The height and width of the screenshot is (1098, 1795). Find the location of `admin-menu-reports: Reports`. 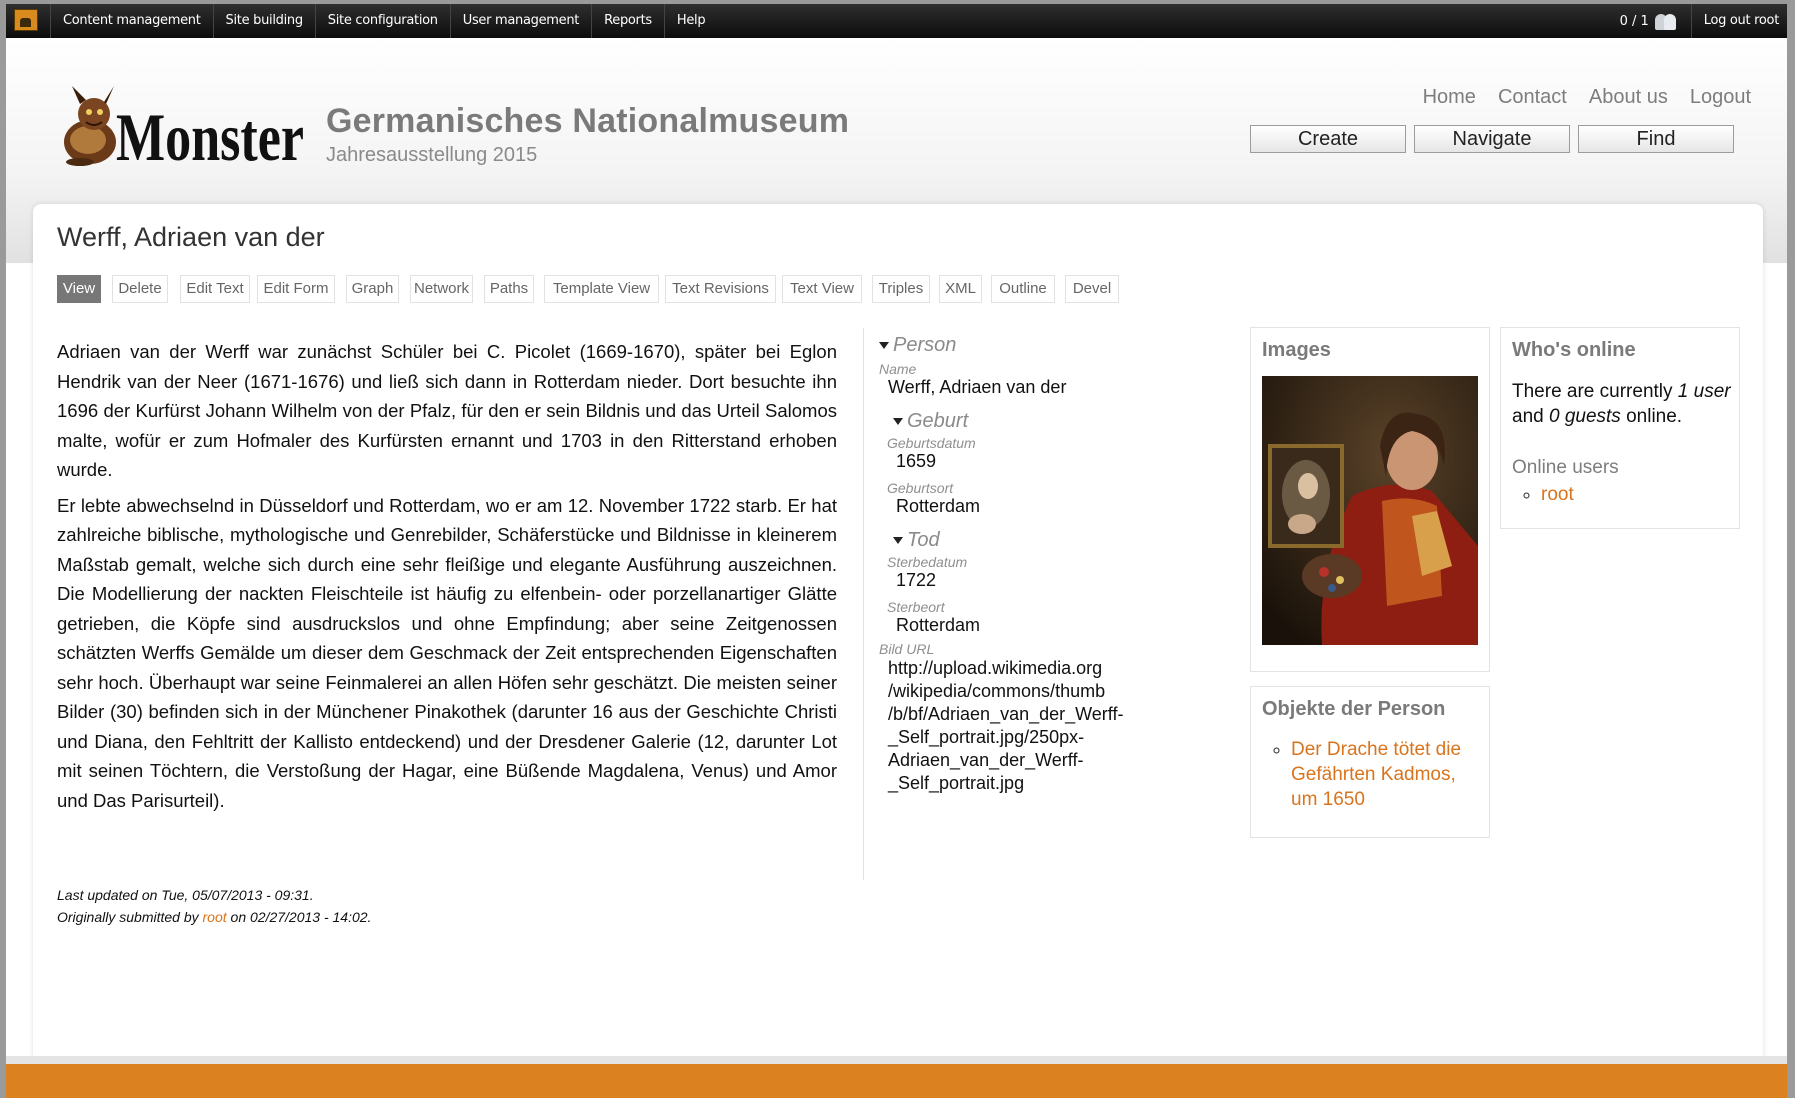

admin-menu-reports: Reports is located at coordinates (627, 21).